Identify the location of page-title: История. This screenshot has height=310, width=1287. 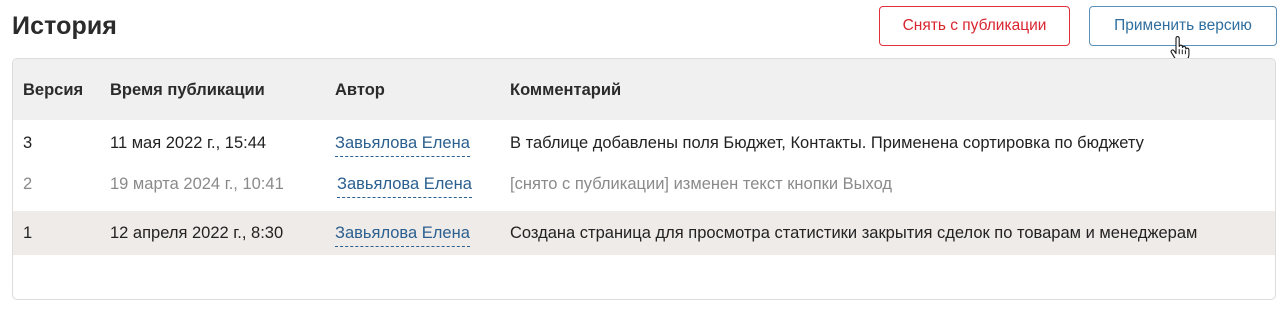
(64, 26).